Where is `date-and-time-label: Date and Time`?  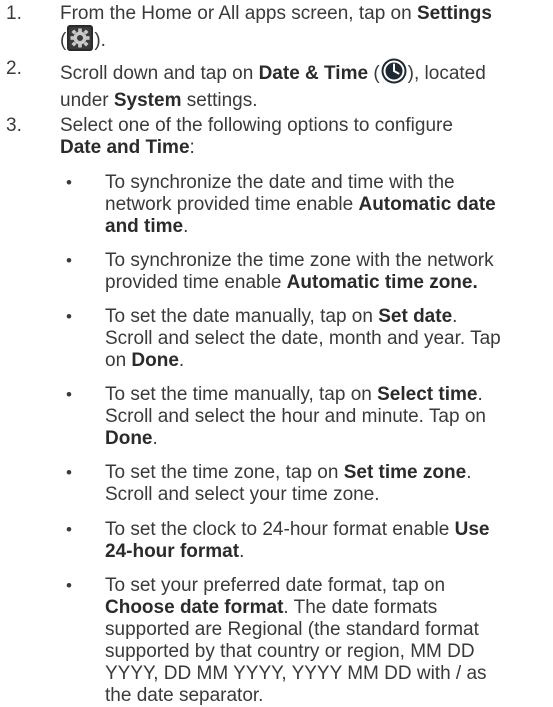 date-and-time-label: Date and Time is located at coordinates (125, 147).